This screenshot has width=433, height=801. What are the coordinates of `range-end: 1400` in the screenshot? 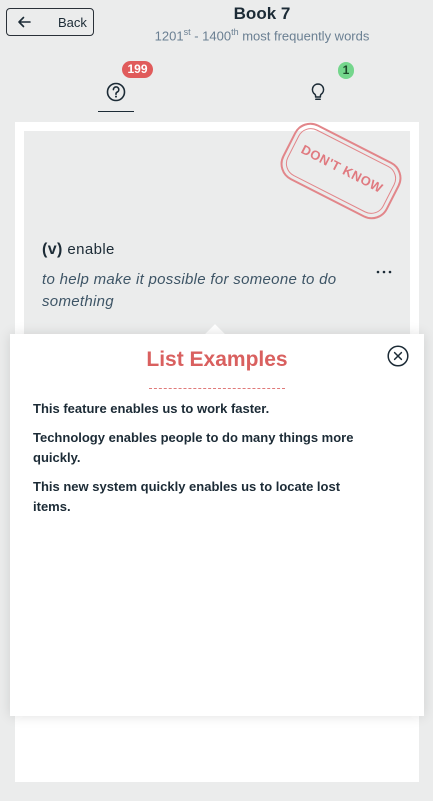 It's located at (217, 36).